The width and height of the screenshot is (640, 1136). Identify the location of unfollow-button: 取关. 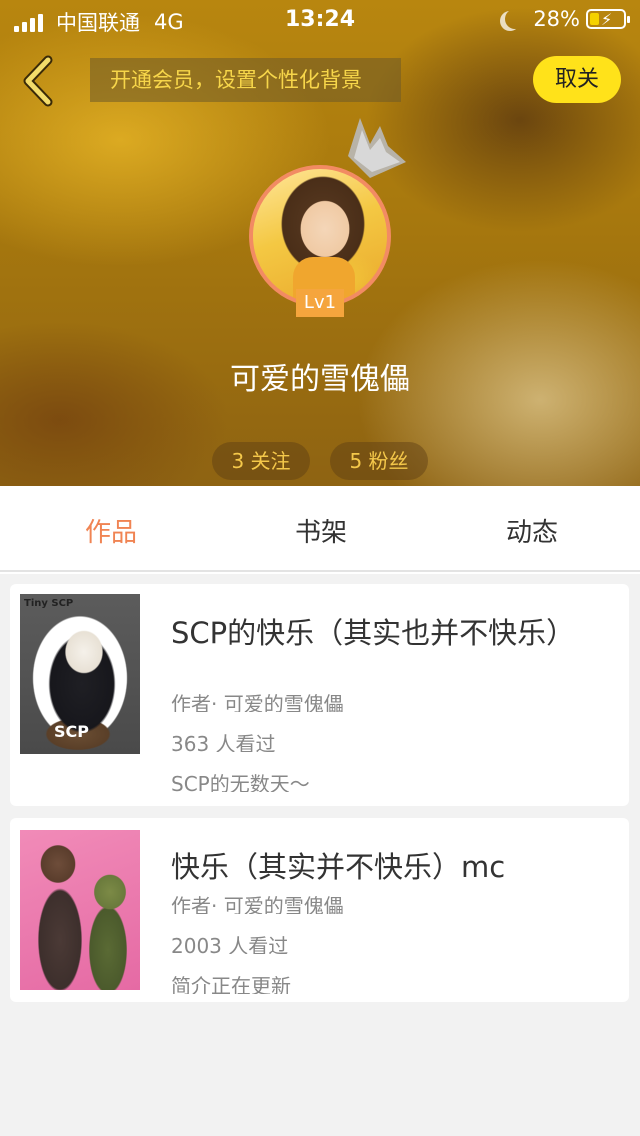
(577, 79).